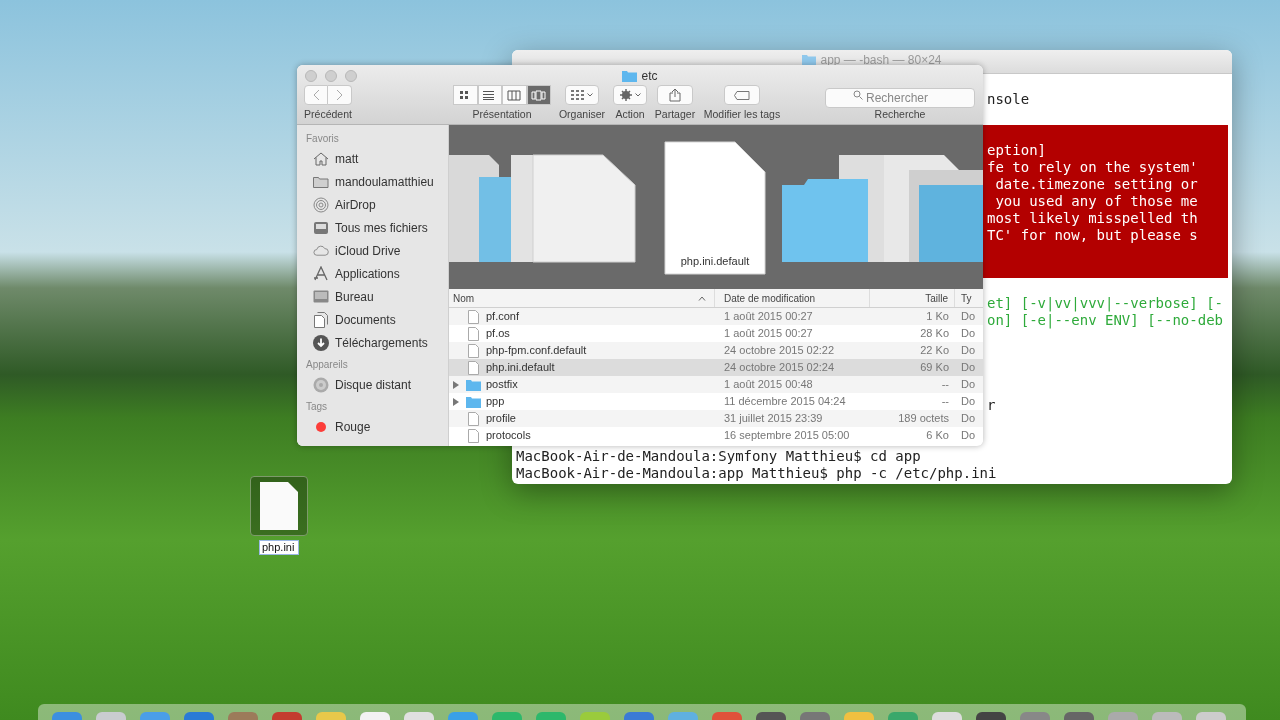 The width and height of the screenshot is (1280, 720). Describe the element at coordinates (372, 204) in the screenshot. I see `sidebar-item: AirDrop` at that location.